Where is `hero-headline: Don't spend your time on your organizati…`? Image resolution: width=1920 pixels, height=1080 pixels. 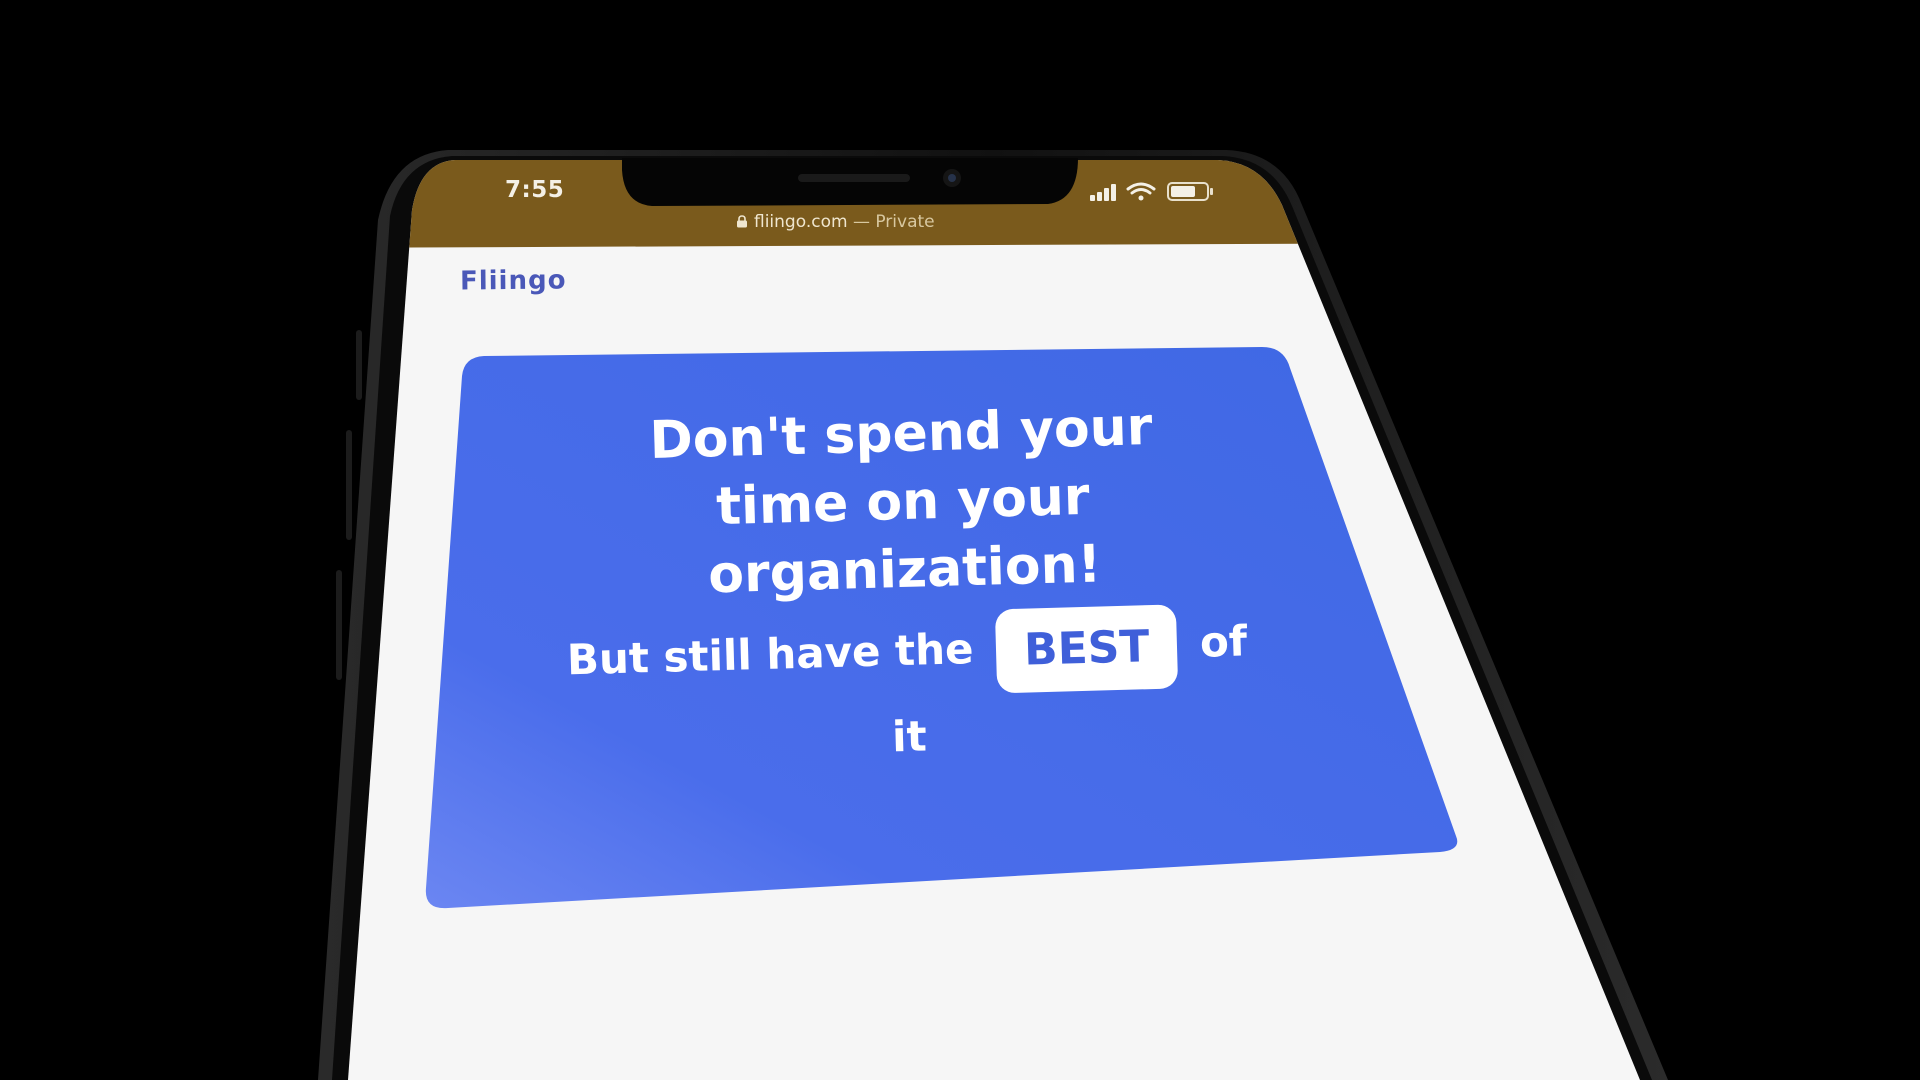
hero-headline: Don't spend your time on your organizati… is located at coordinates (901, 501).